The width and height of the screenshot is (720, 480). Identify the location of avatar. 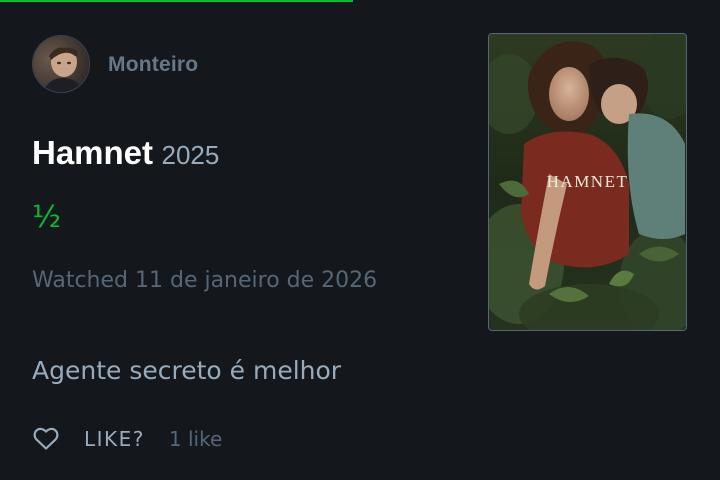
(61, 64).